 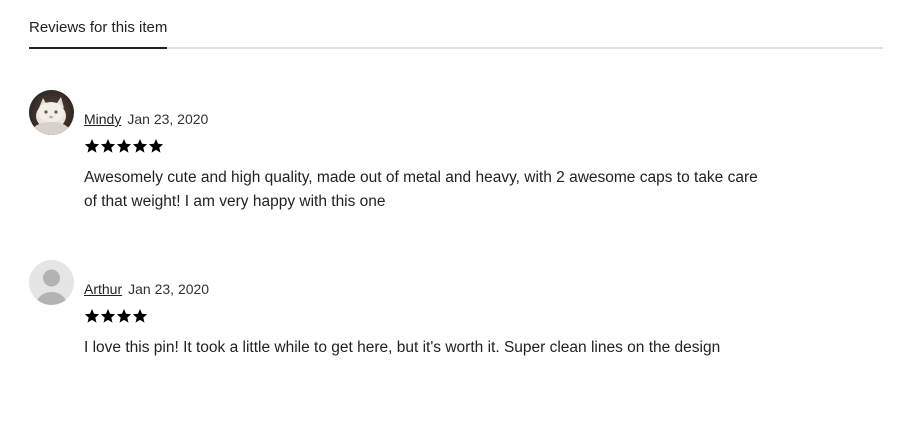 I want to click on reviewer-name-link: Mindy, so click(x=102, y=119).